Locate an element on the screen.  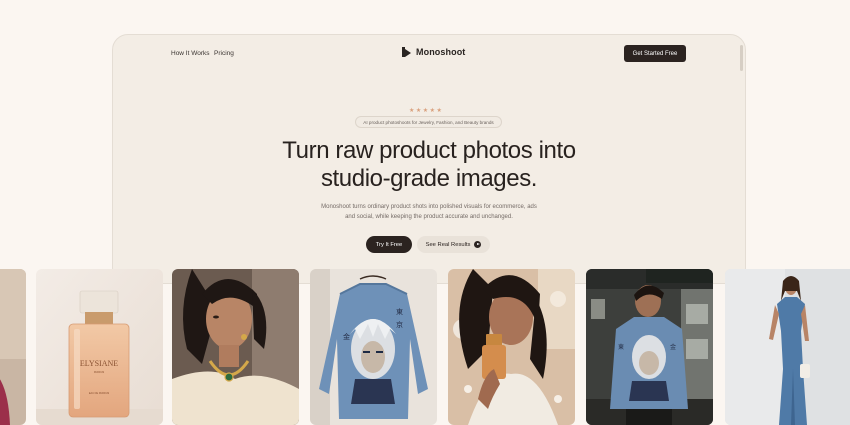
get-started-button: Get Started Free is located at coordinates (655, 53).